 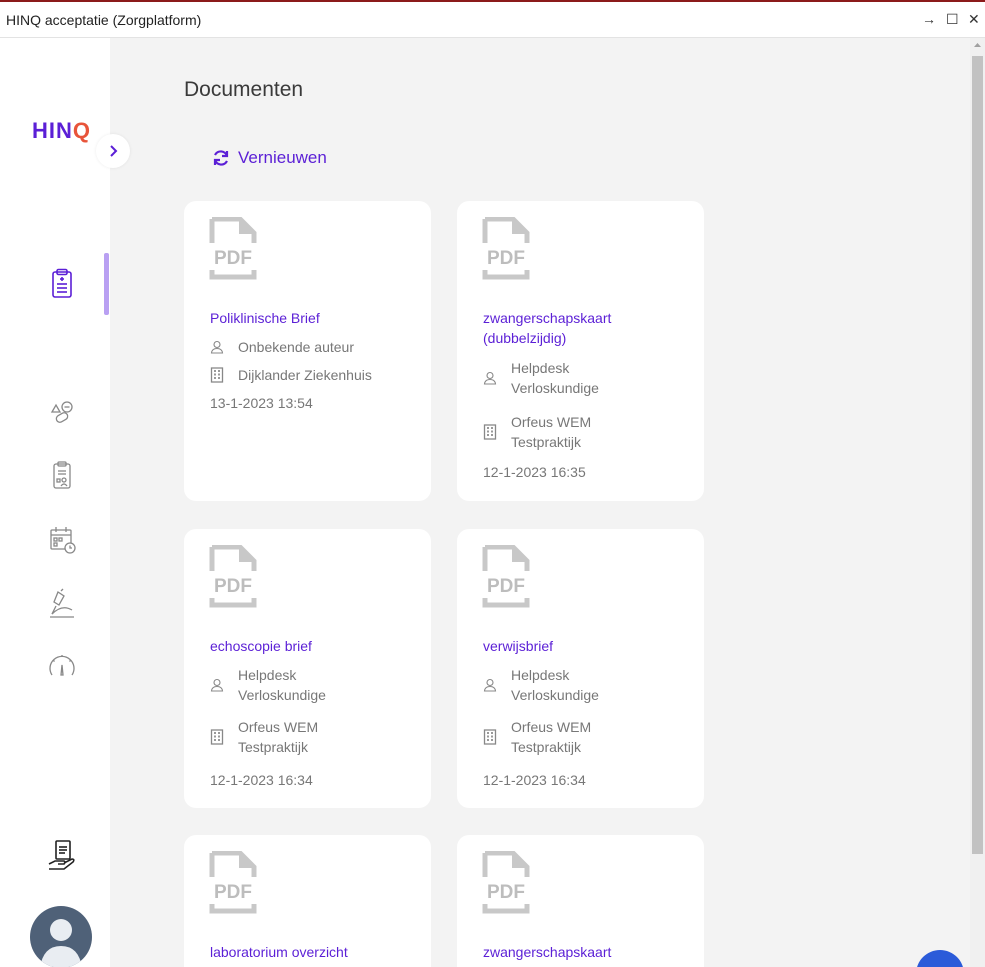 What do you see at coordinates (588, 328) in the screenshot?
I see `document-title: zwangerschapskaart (dubbelzijdig)` at bounding box center [588, 328].